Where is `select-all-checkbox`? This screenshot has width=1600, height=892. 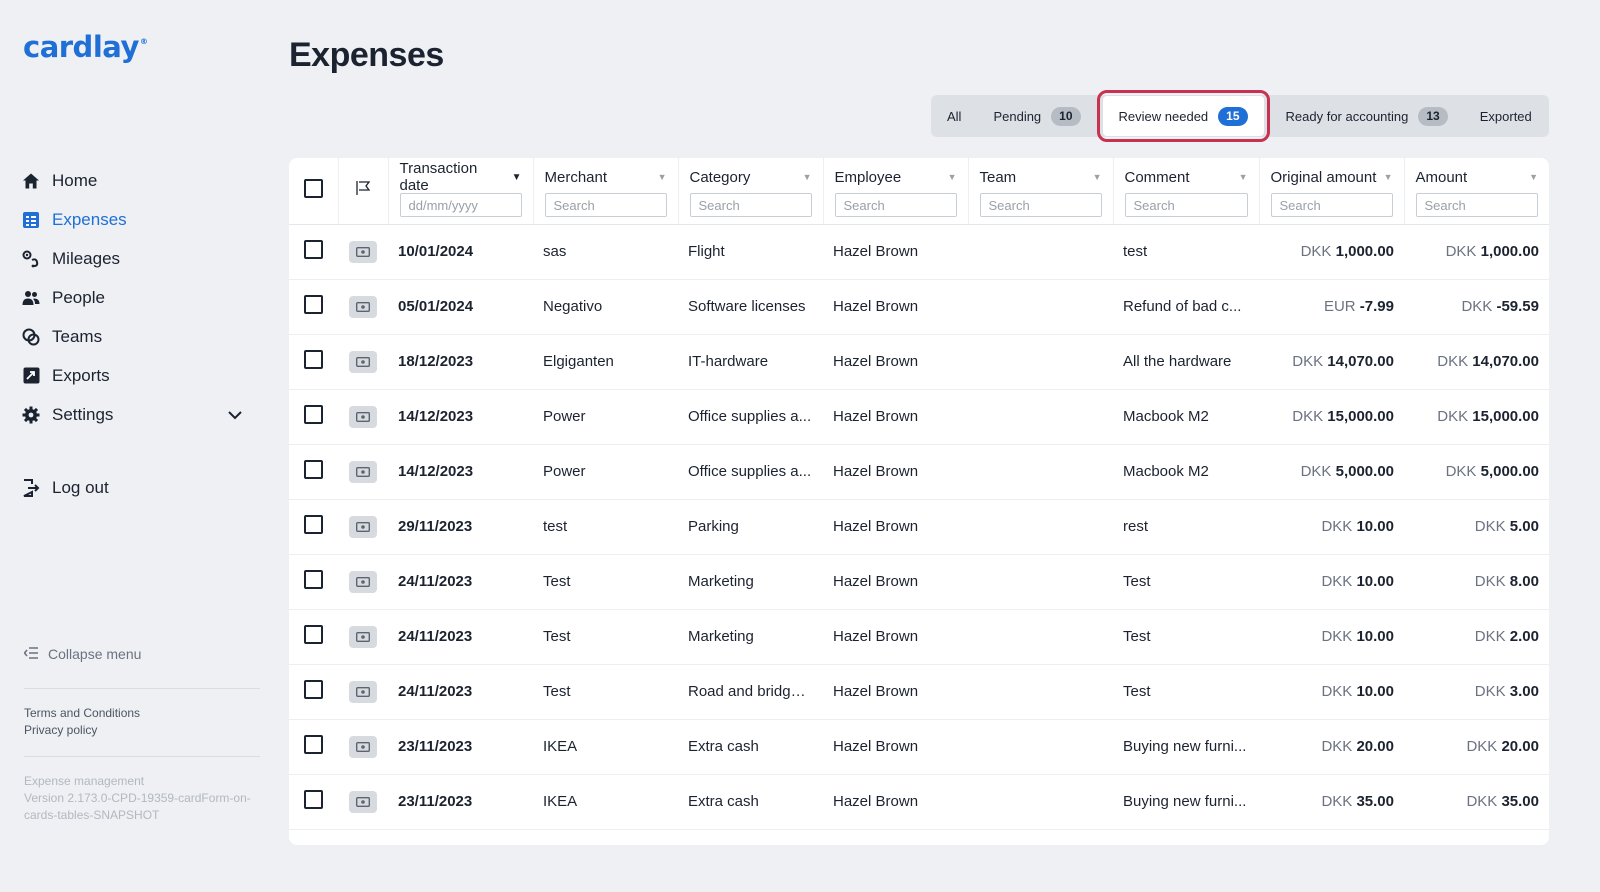
select-all-checkbox is located at coordinates (313, 188).